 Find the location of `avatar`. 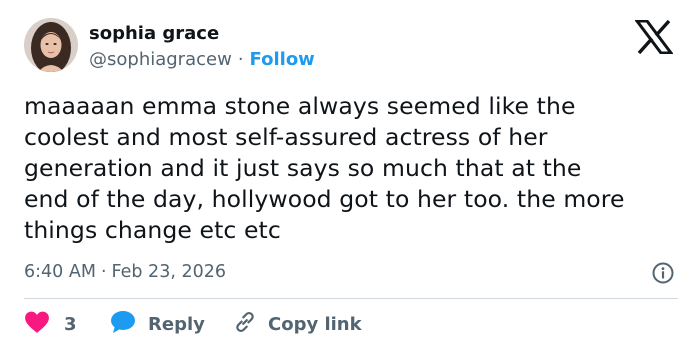

avatar is located at coordinates (51, 45).